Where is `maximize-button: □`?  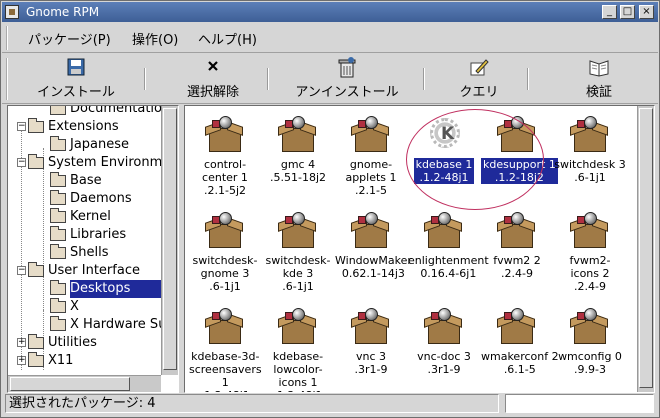 maximize-button: □ is located at coordinates (627, 12).